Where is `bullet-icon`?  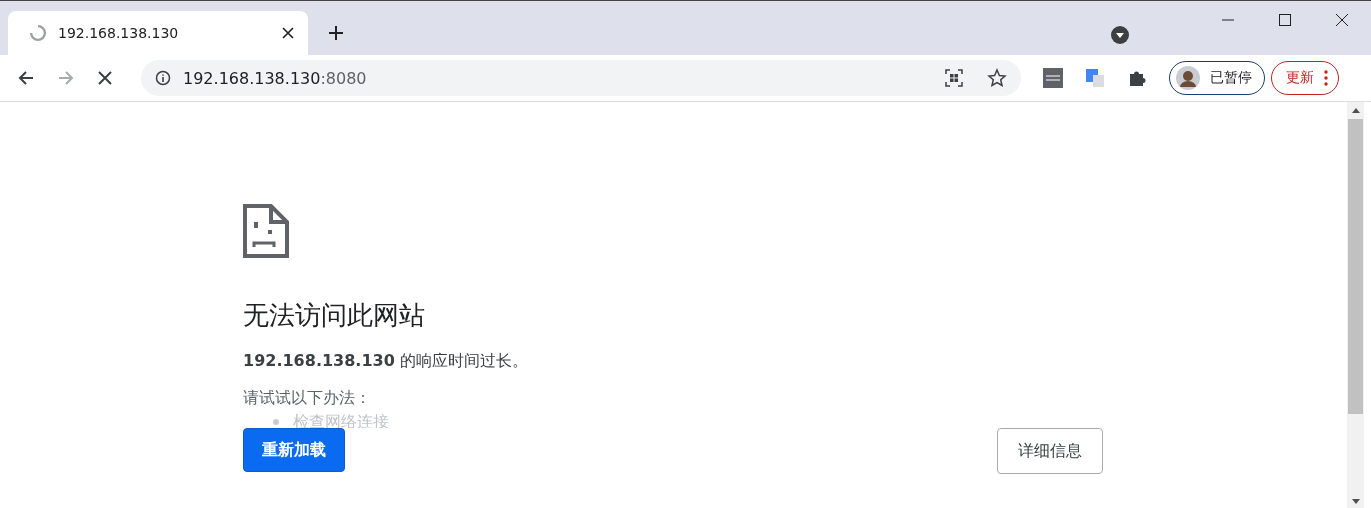 bullet-icon is located at coordinates (276, 422).